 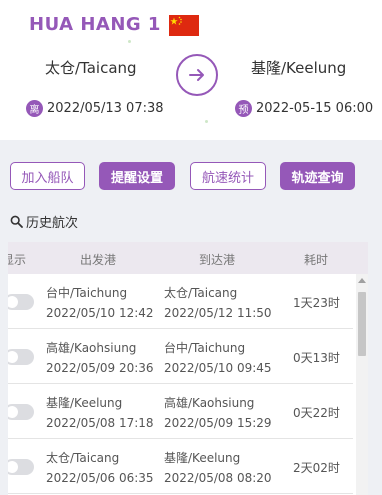 What do you see at coordinates (316, 303) in the screenshot?
I see `duration: 1天23时` at bounding box center [316, 303].